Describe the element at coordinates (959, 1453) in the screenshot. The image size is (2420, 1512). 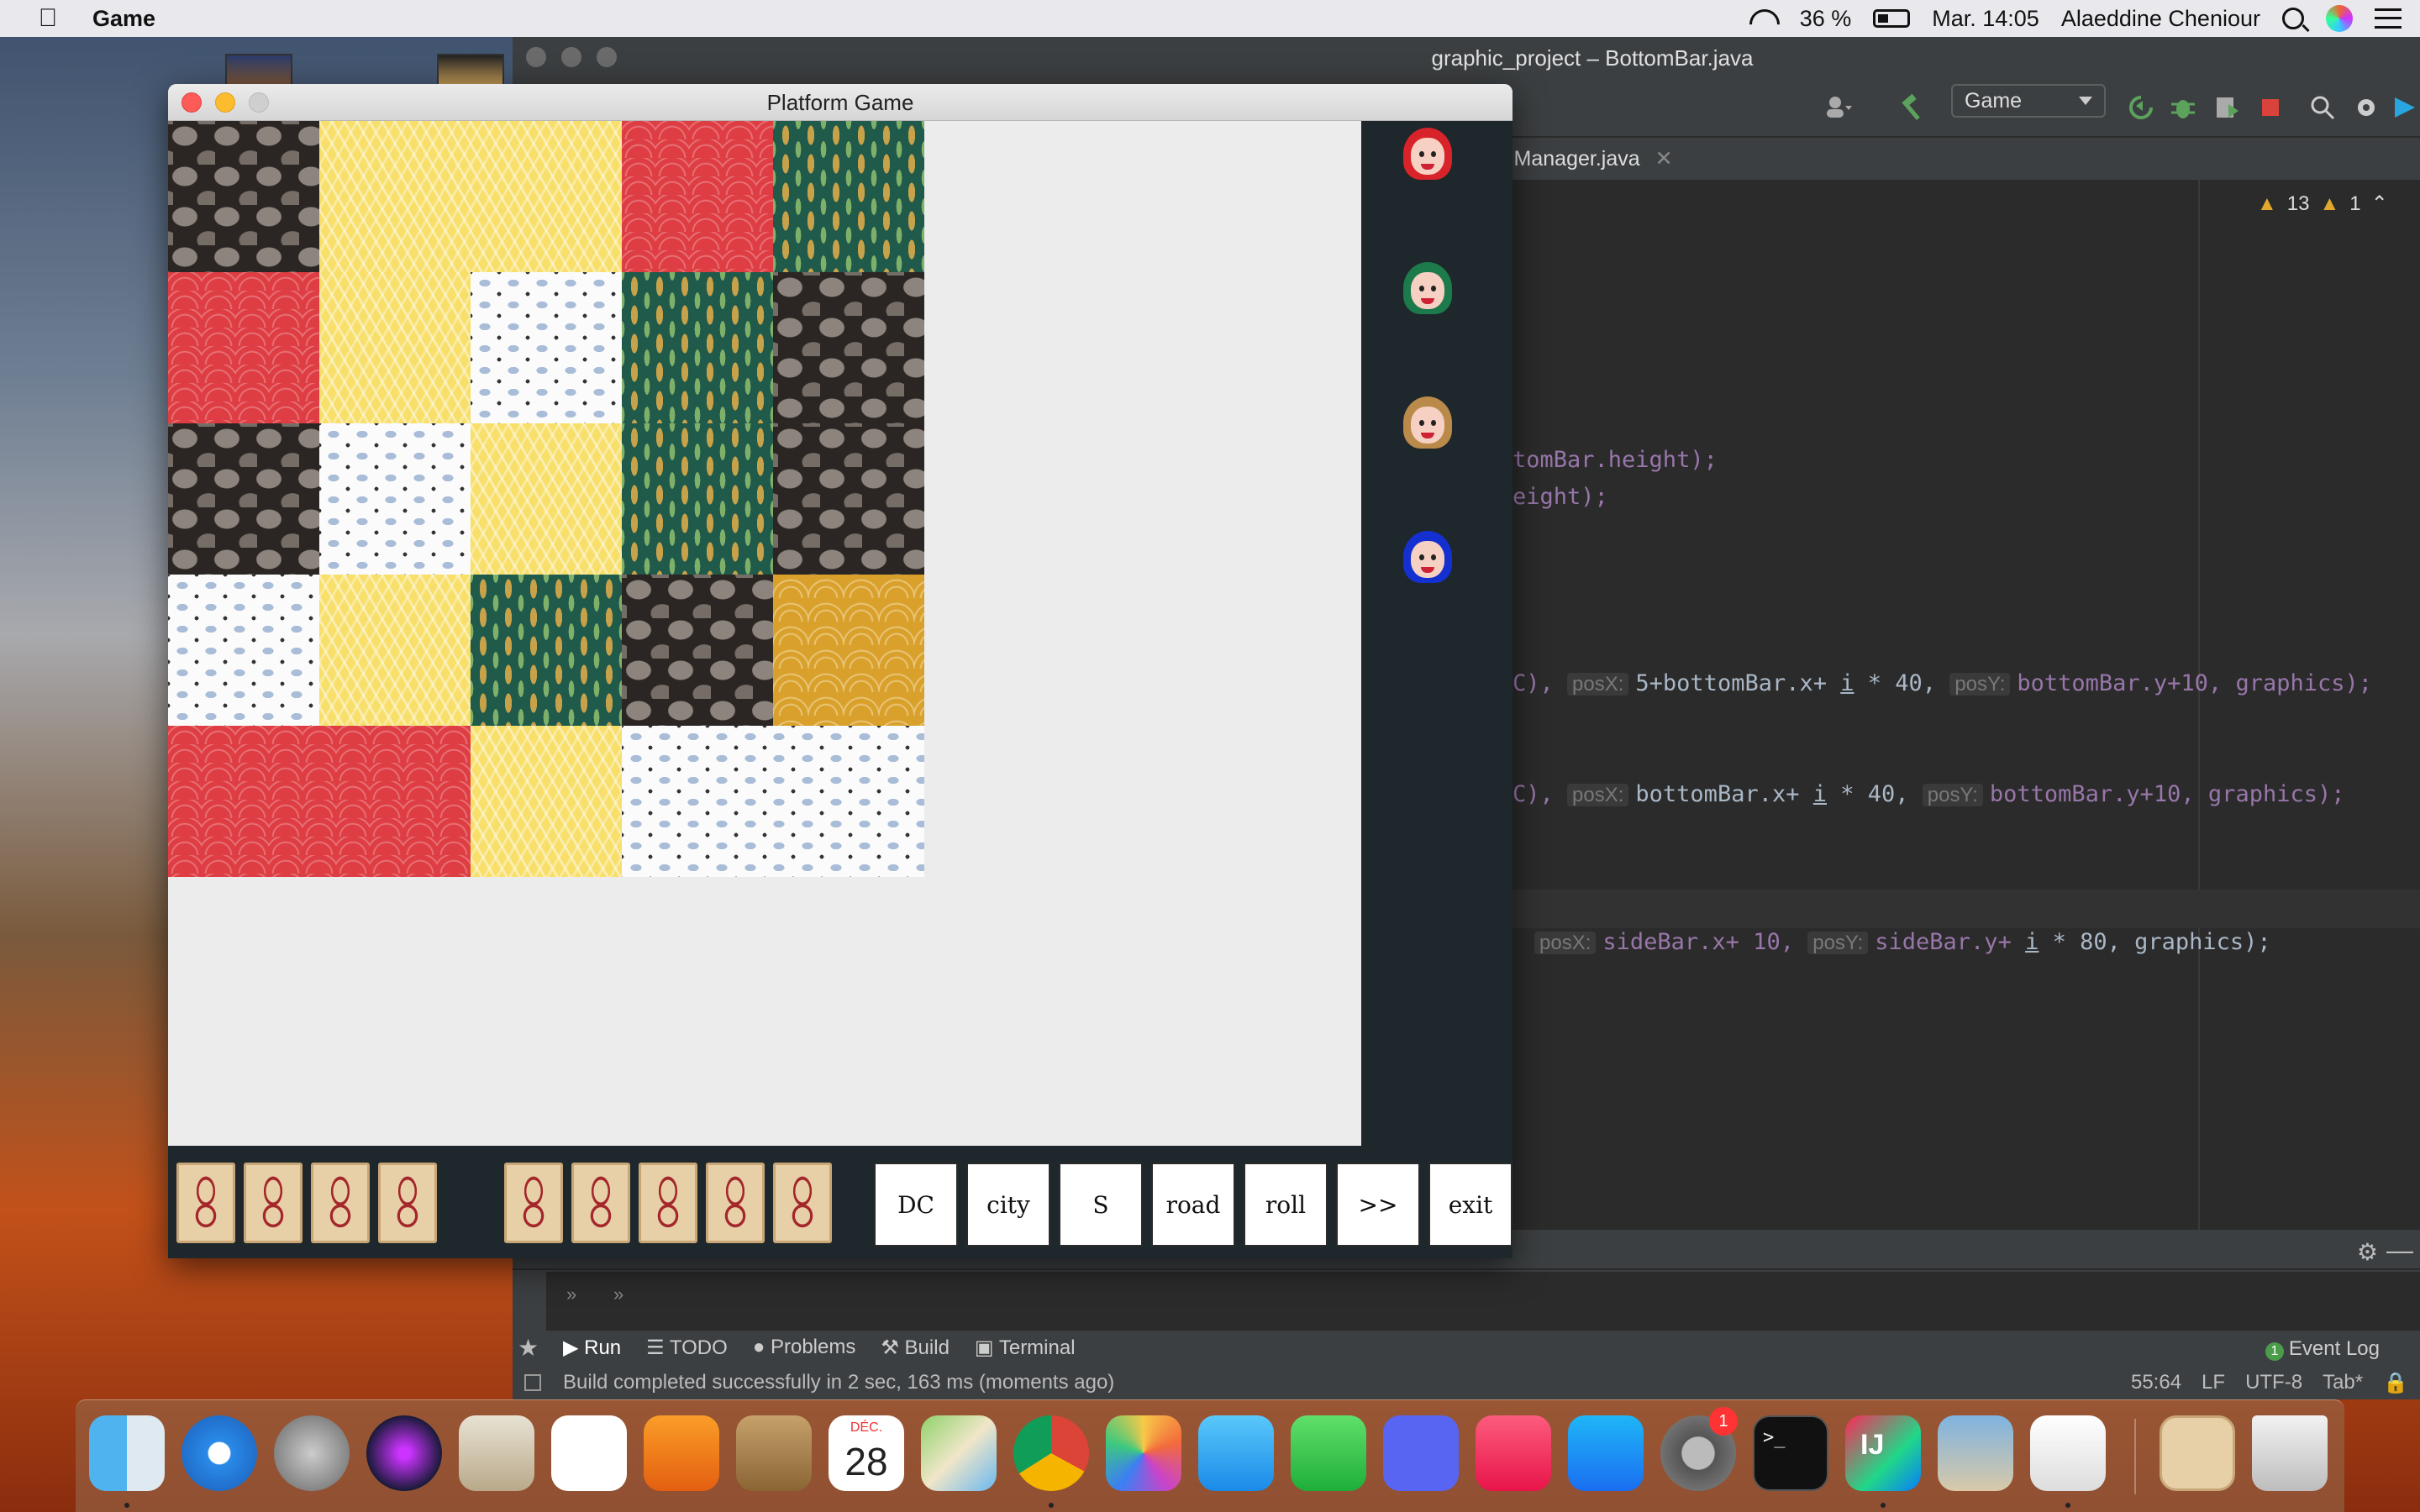
I see `maps-icon` at that location.